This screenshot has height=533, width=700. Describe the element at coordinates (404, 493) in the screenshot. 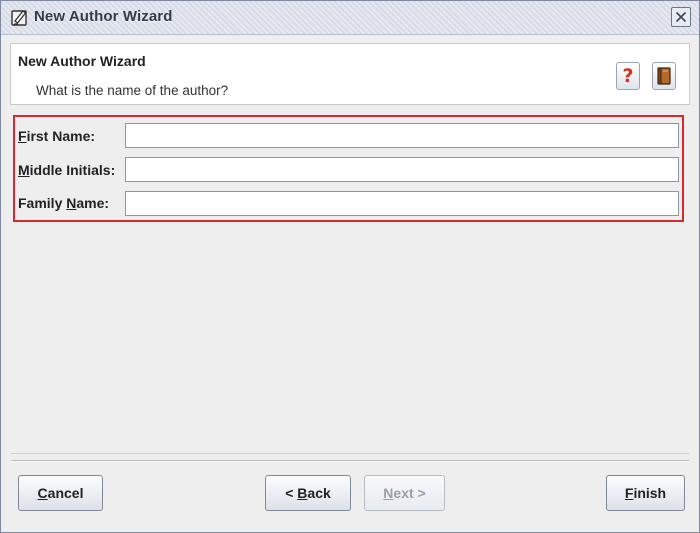

I see `next-button: Next >` at that location.